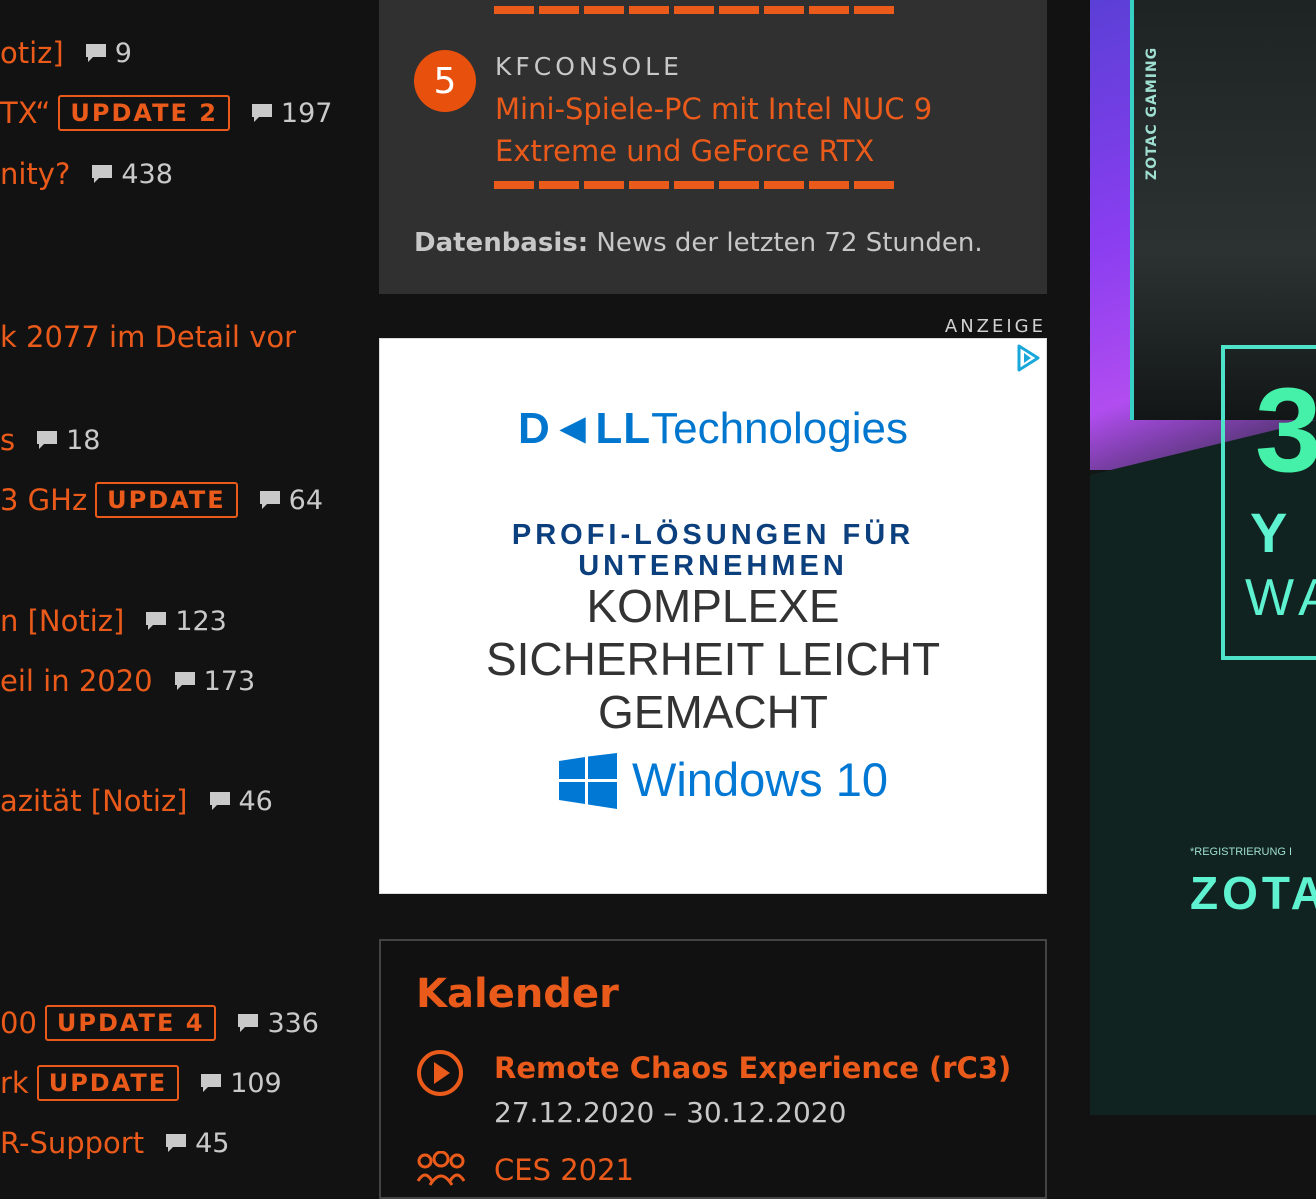 The width and height of the screenshot is (1316, 1199). I want to click on update-badge: UPDATE 2, so click(144, 113).